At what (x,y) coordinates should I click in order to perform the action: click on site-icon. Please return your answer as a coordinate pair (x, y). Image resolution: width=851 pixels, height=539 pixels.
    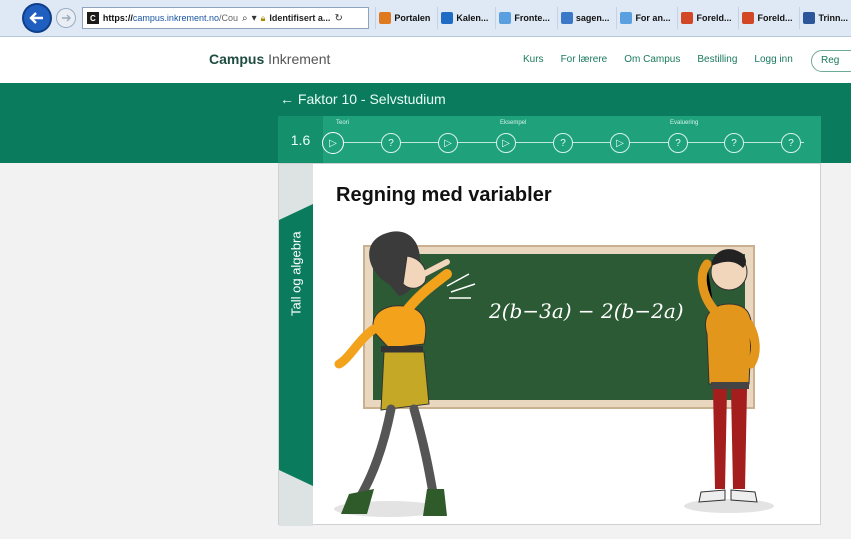
    Looking at the image, I should click on (566, 18).